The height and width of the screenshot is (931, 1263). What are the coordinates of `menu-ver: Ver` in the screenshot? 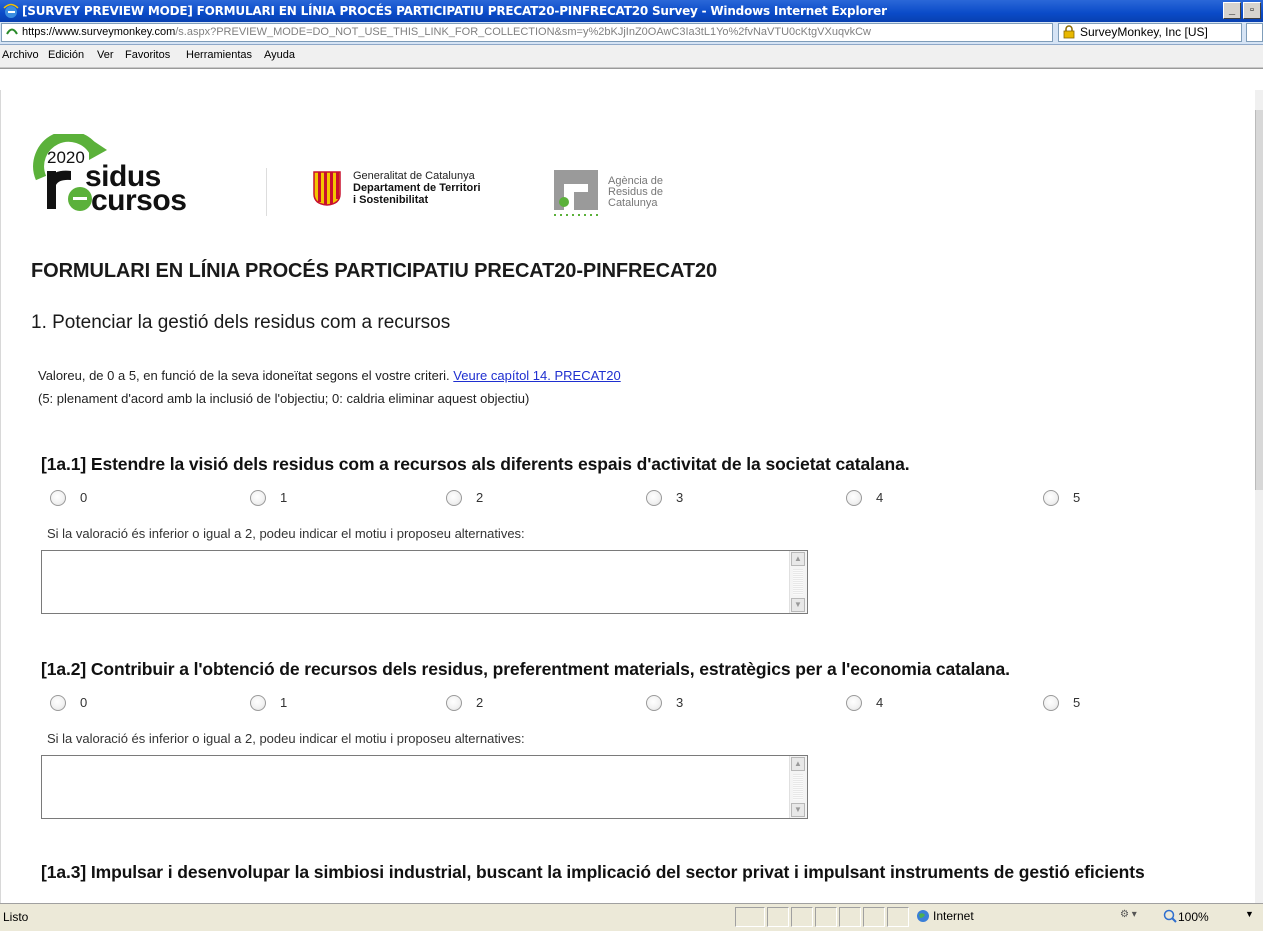 It's located at (105, 55).